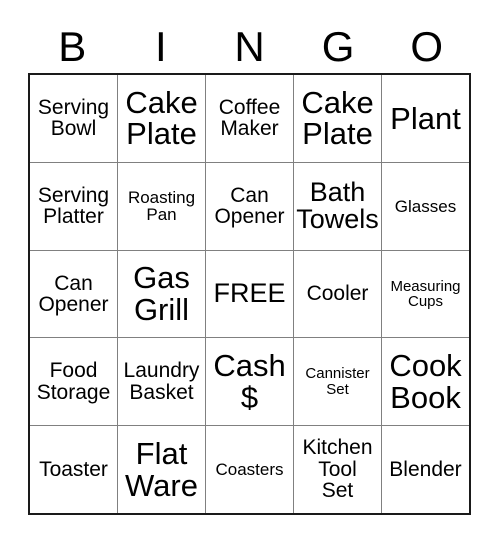  I want to click on bingo-cell-free: FREE, so click(250, 294).